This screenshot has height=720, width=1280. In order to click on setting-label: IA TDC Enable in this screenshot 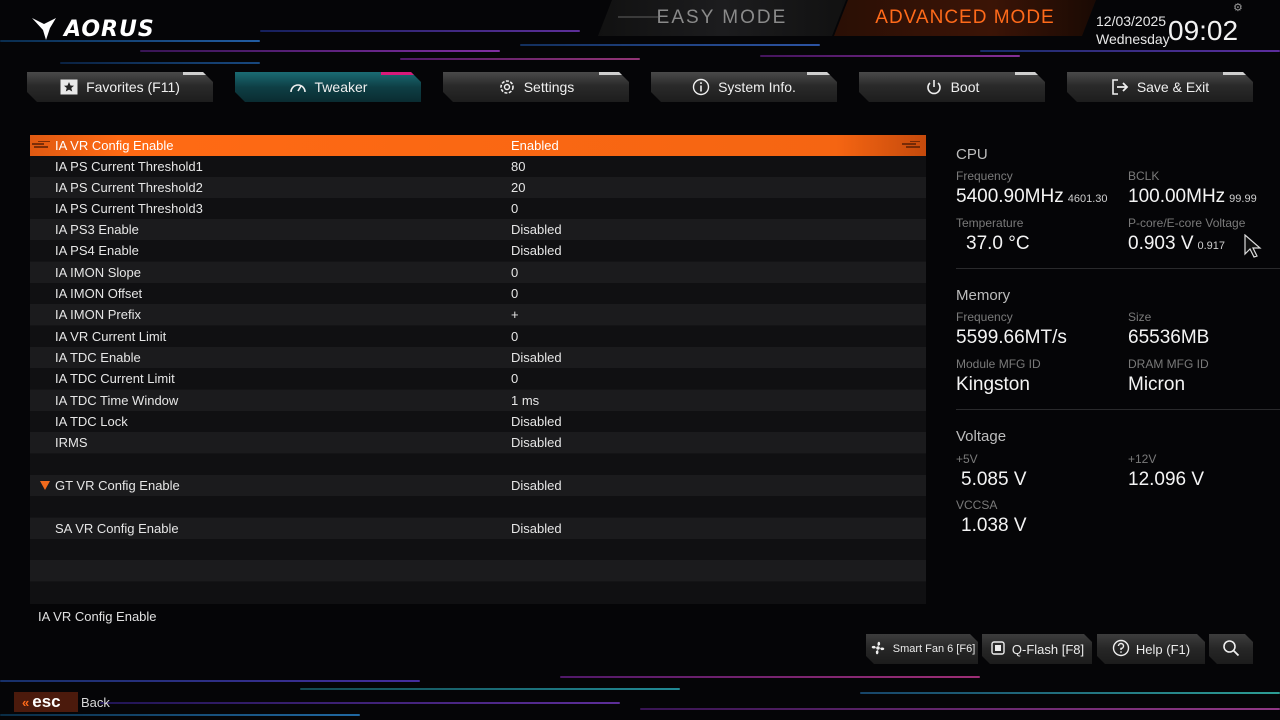, I will do `click(98, 357)`.